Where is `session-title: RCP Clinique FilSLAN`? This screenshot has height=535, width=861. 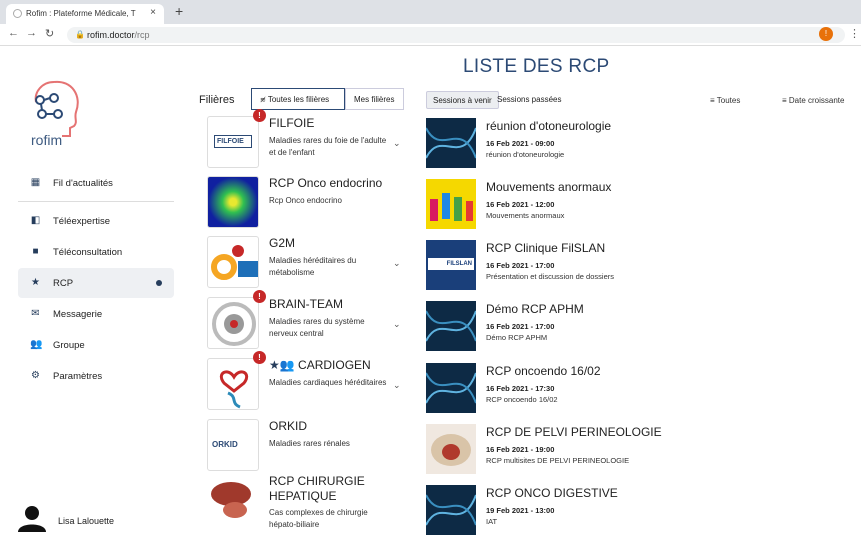
session-title: RCP Clinique FilSLAN is located at coordinates (546, 248).